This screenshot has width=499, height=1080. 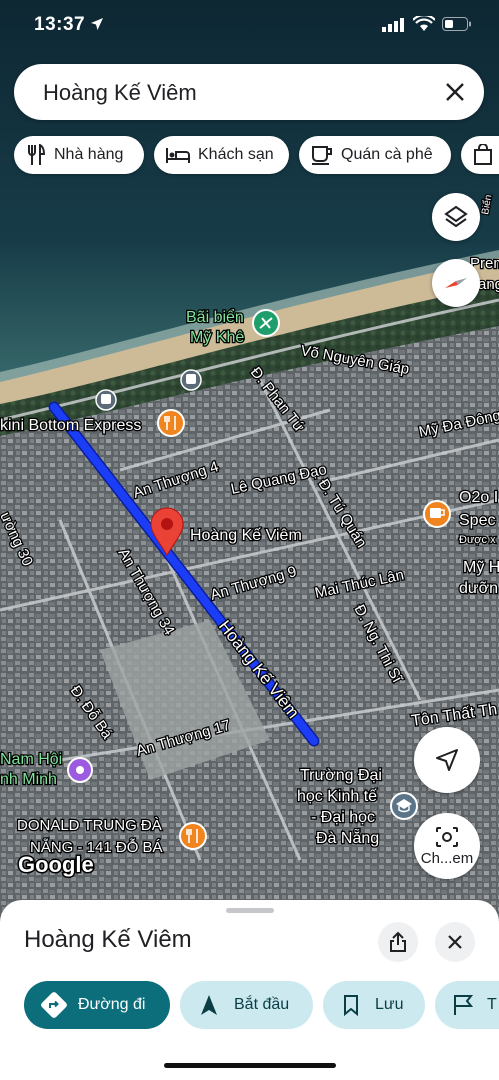 What do you see at coordinates (89, 825) in the screenshot?
I see `poi-label-donald-1: DONALD TRUNG ĐÀ` at bounding box center [89, 825].